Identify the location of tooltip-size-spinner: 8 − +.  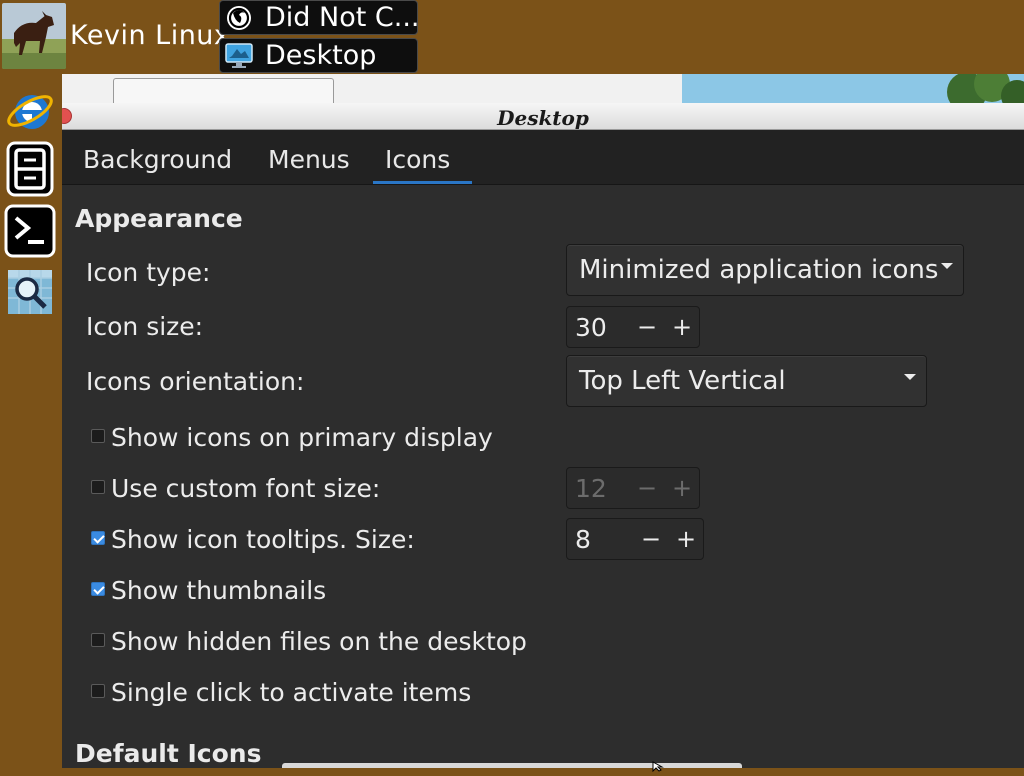
(635, 539).